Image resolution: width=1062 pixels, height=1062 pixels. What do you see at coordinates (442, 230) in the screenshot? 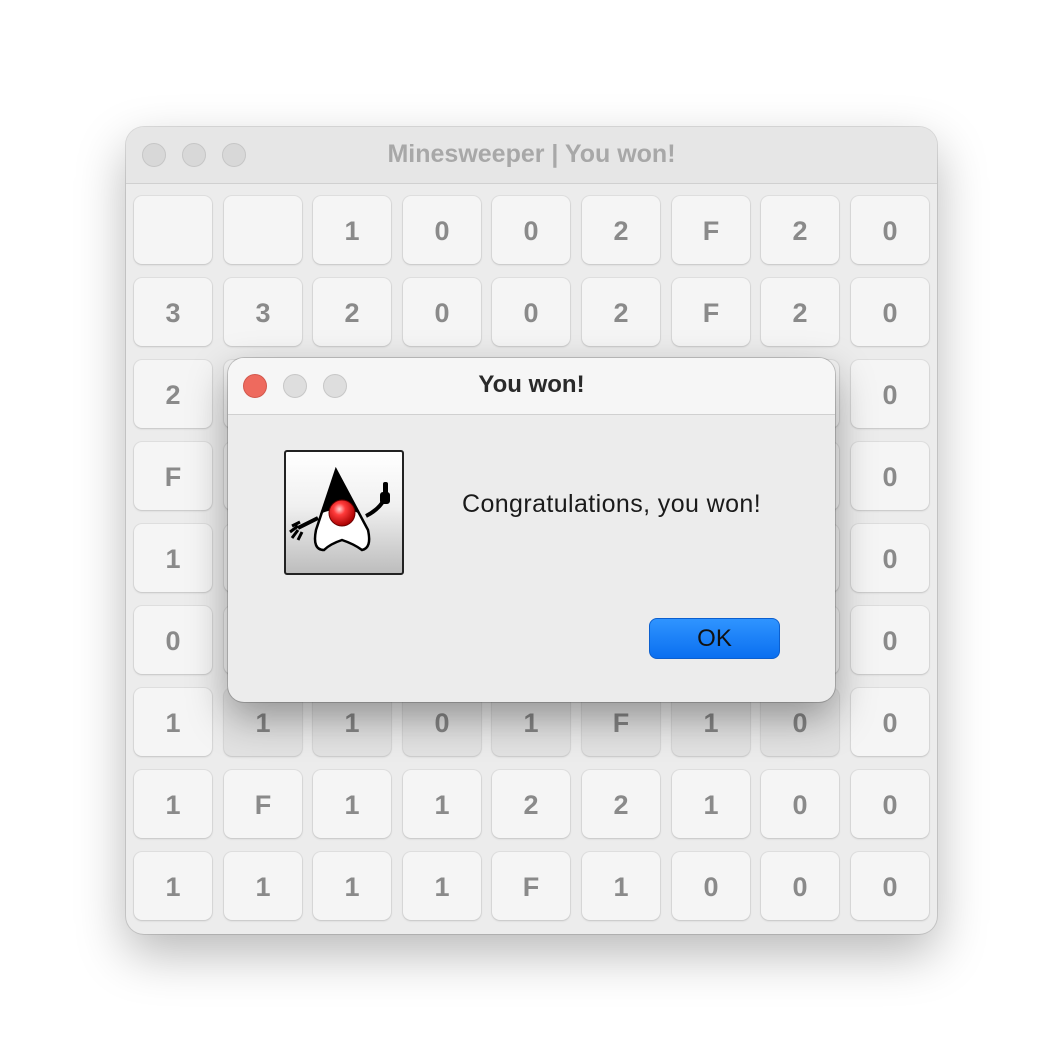
I see `grid-cell-r0-c3: 0` at bounding box center [442, 230].